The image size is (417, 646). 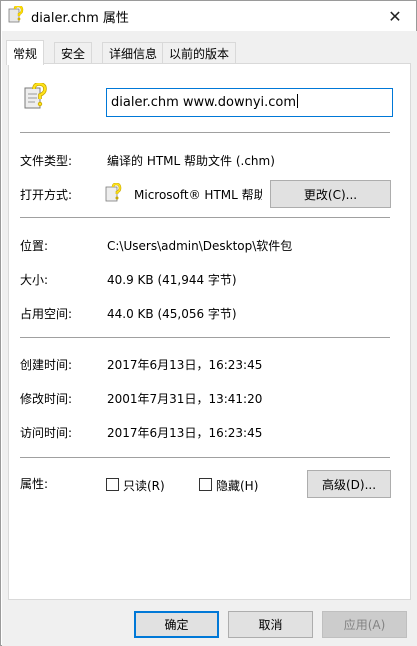 What do you see at coordinates (198, 195) in the screenshot?
I see `opens-with-value: Microsoft® HTML 帮助` at bounding box center [198, 195].